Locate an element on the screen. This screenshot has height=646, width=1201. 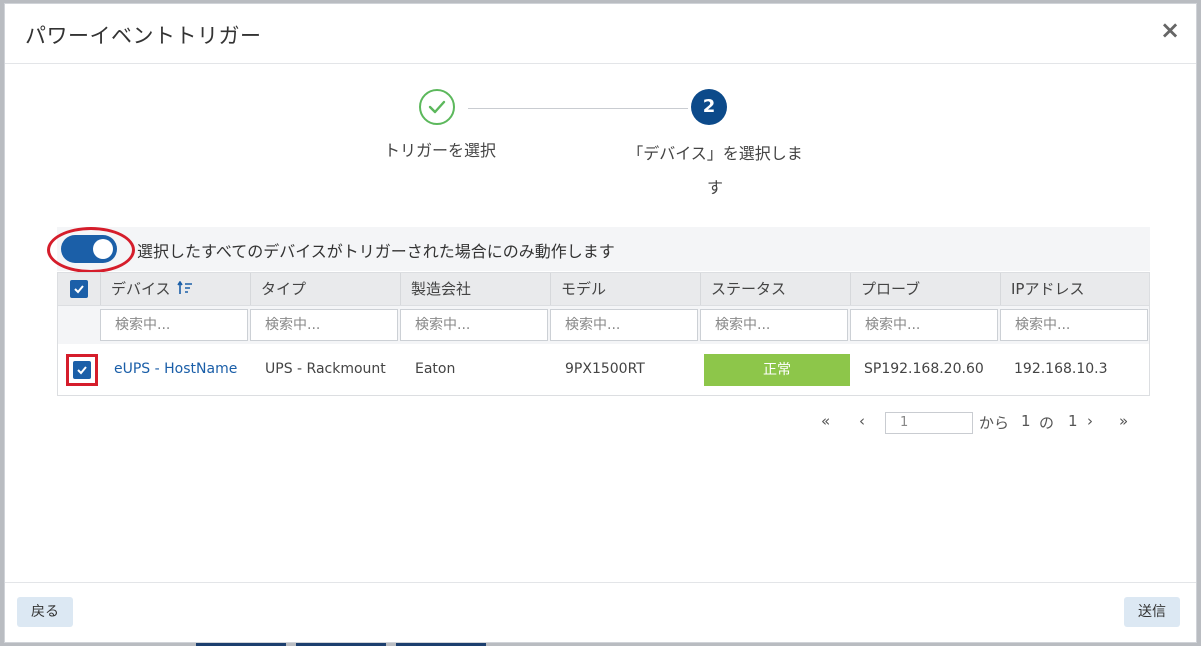
dialog-footer: 戻る 送信 is located at coordinates (600, 612).